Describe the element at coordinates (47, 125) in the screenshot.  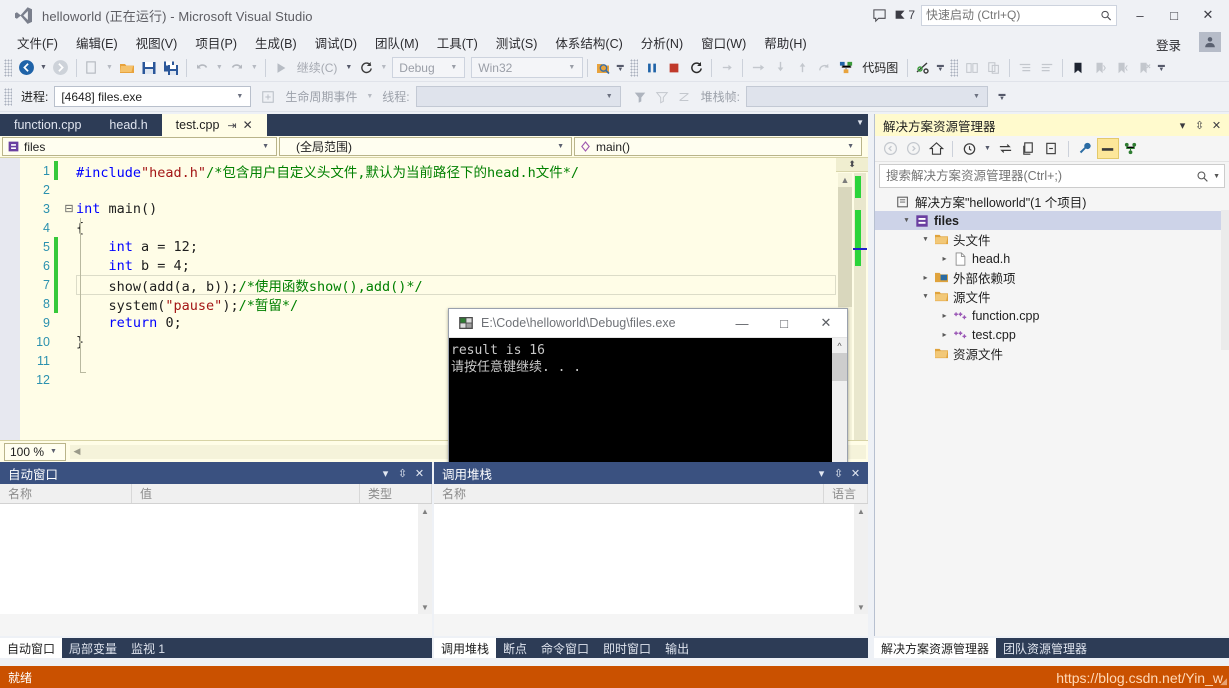
I see `editor-tab-function-cpp: function.cpp` at that location.